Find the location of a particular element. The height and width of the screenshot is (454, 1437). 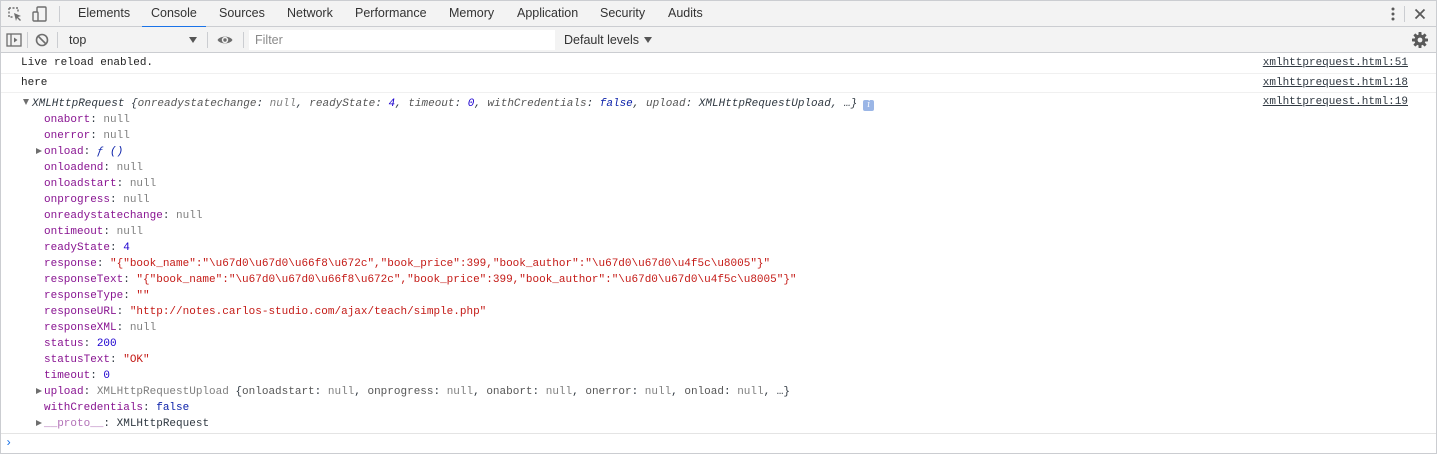

live-expression-icon is located at coordinates (225, 40).